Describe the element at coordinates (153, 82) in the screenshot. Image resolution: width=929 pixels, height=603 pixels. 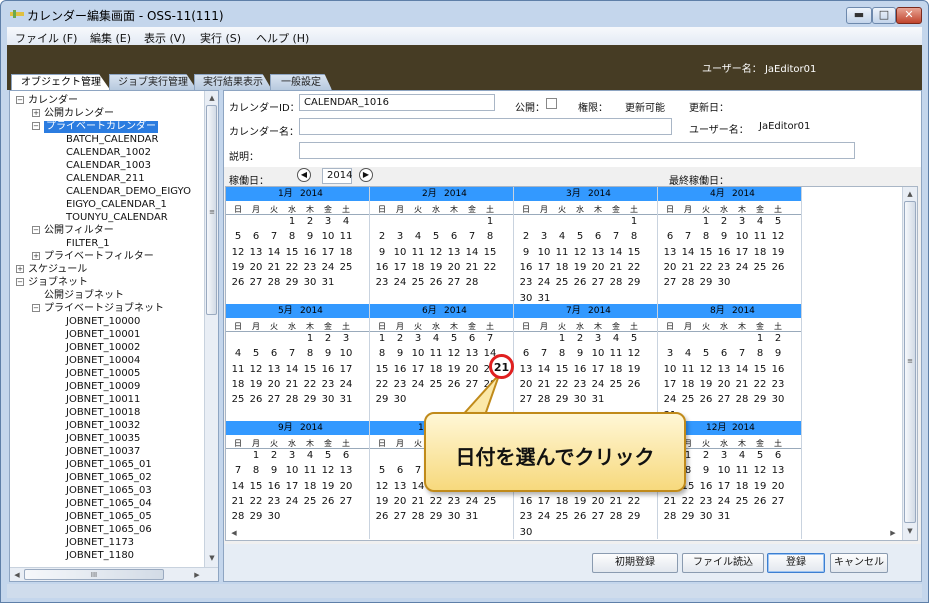
I see `tab-job-execution: ジョブ実行管理` at that location.